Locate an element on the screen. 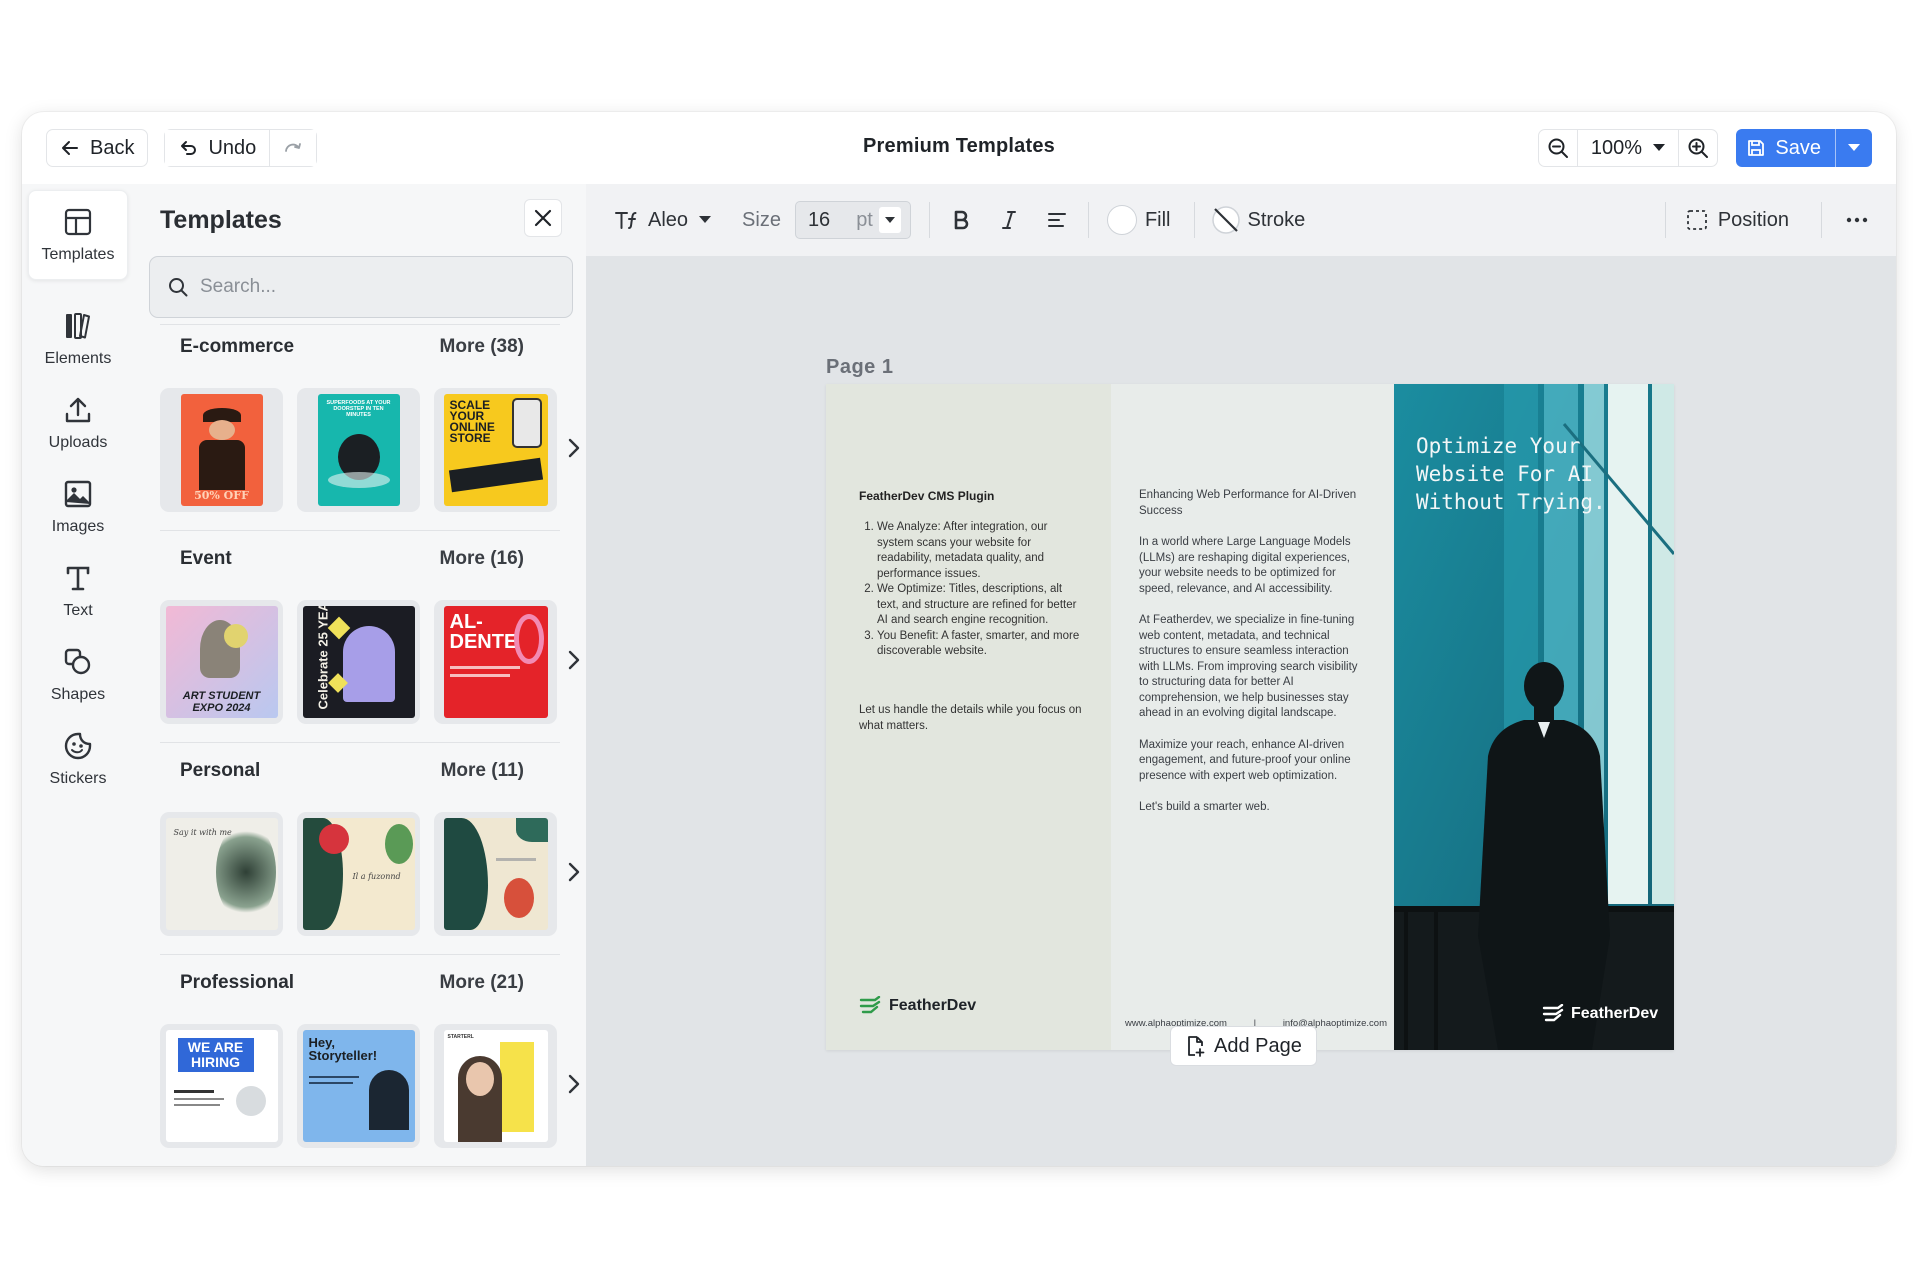 The height and width of the screenshot is (1280, 1920). section-name: E-commerce is located at coordinates (237, 346).